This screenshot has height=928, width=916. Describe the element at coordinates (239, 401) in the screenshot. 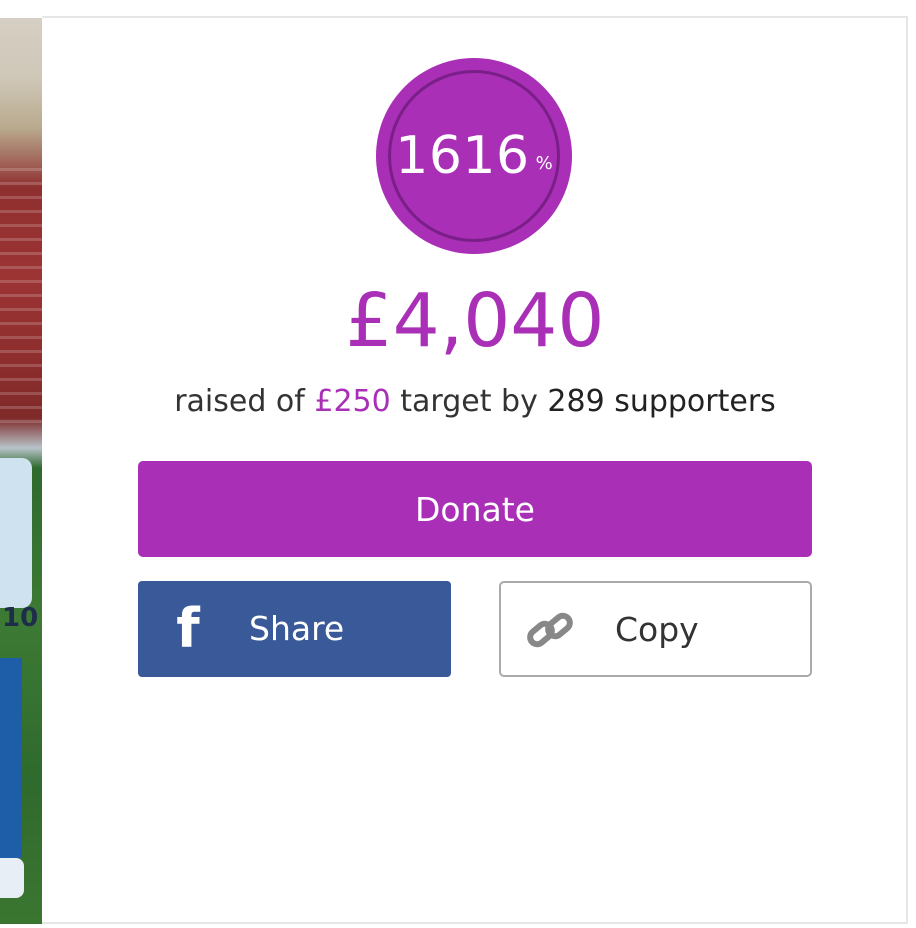

I see `summary-prefix: raised of` at that location.